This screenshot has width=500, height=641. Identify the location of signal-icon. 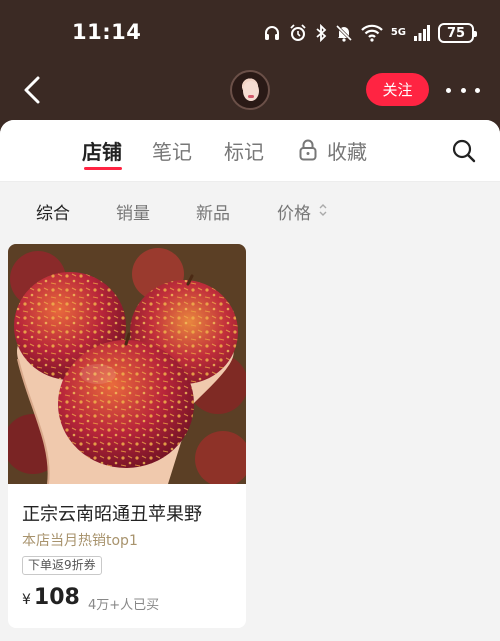
(422, 33).